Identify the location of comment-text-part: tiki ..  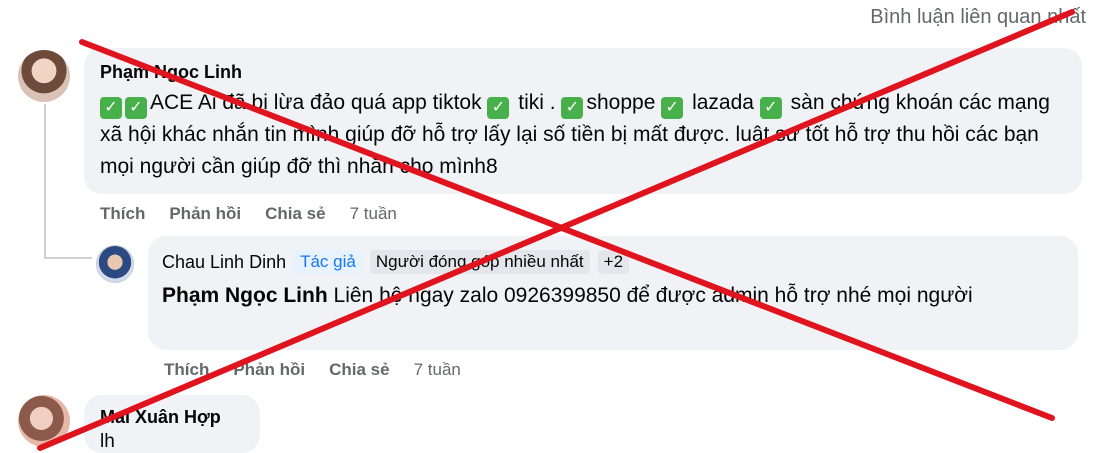
(537, 102).